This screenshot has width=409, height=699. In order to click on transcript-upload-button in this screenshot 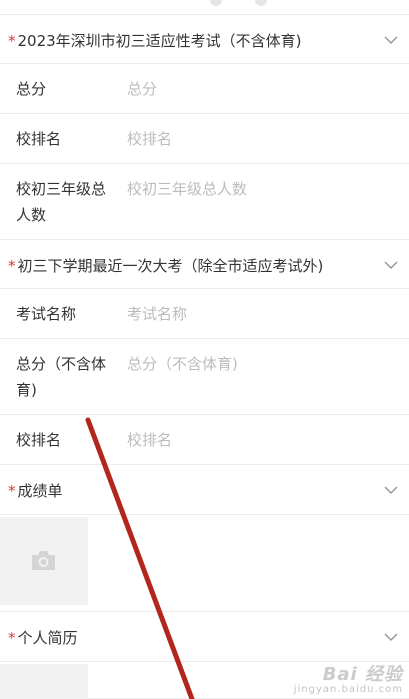, I will do `click(44, 561)`.